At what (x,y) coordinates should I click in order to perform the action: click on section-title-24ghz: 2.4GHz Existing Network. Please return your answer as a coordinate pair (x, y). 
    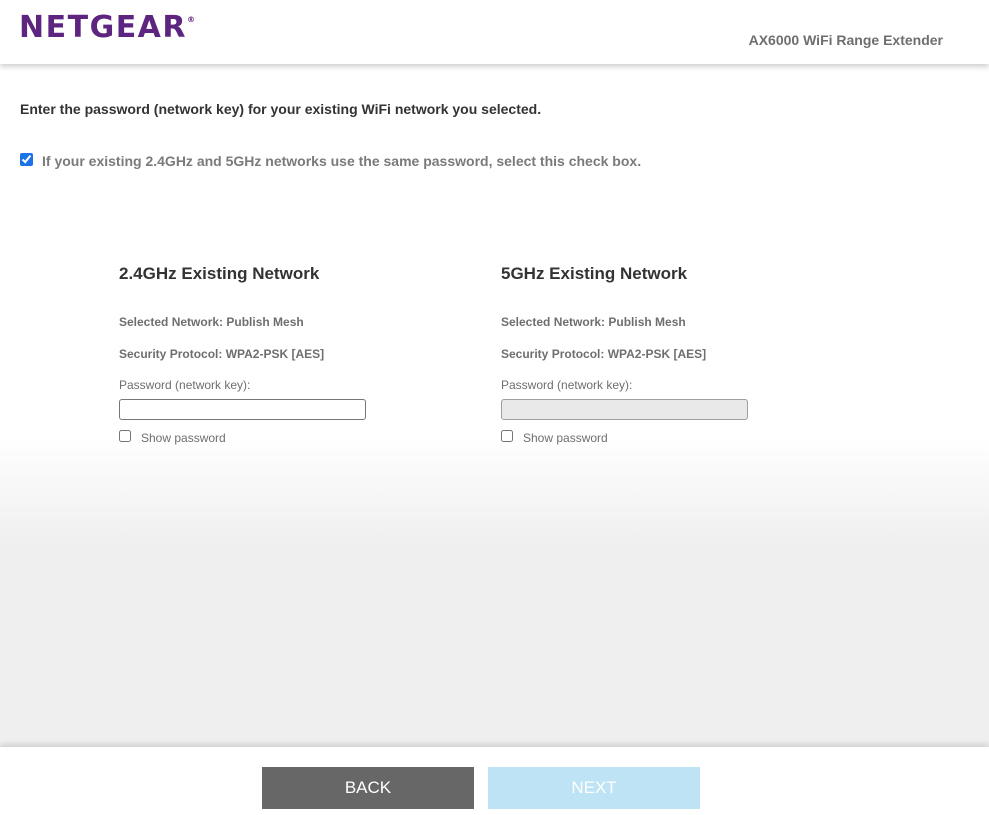
    Looking at the image, I should click on (219, 273).